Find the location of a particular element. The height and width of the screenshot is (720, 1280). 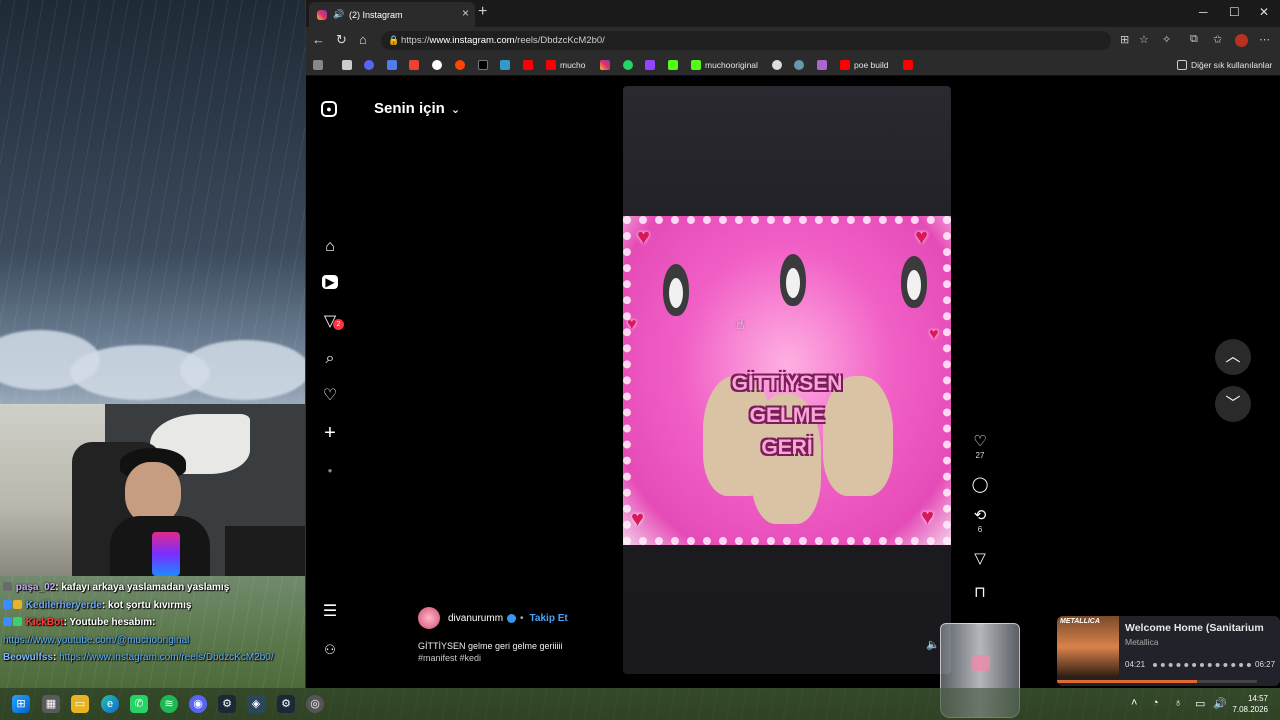

bookmark-poe-build: poe build is located at coordinates (864, 65).